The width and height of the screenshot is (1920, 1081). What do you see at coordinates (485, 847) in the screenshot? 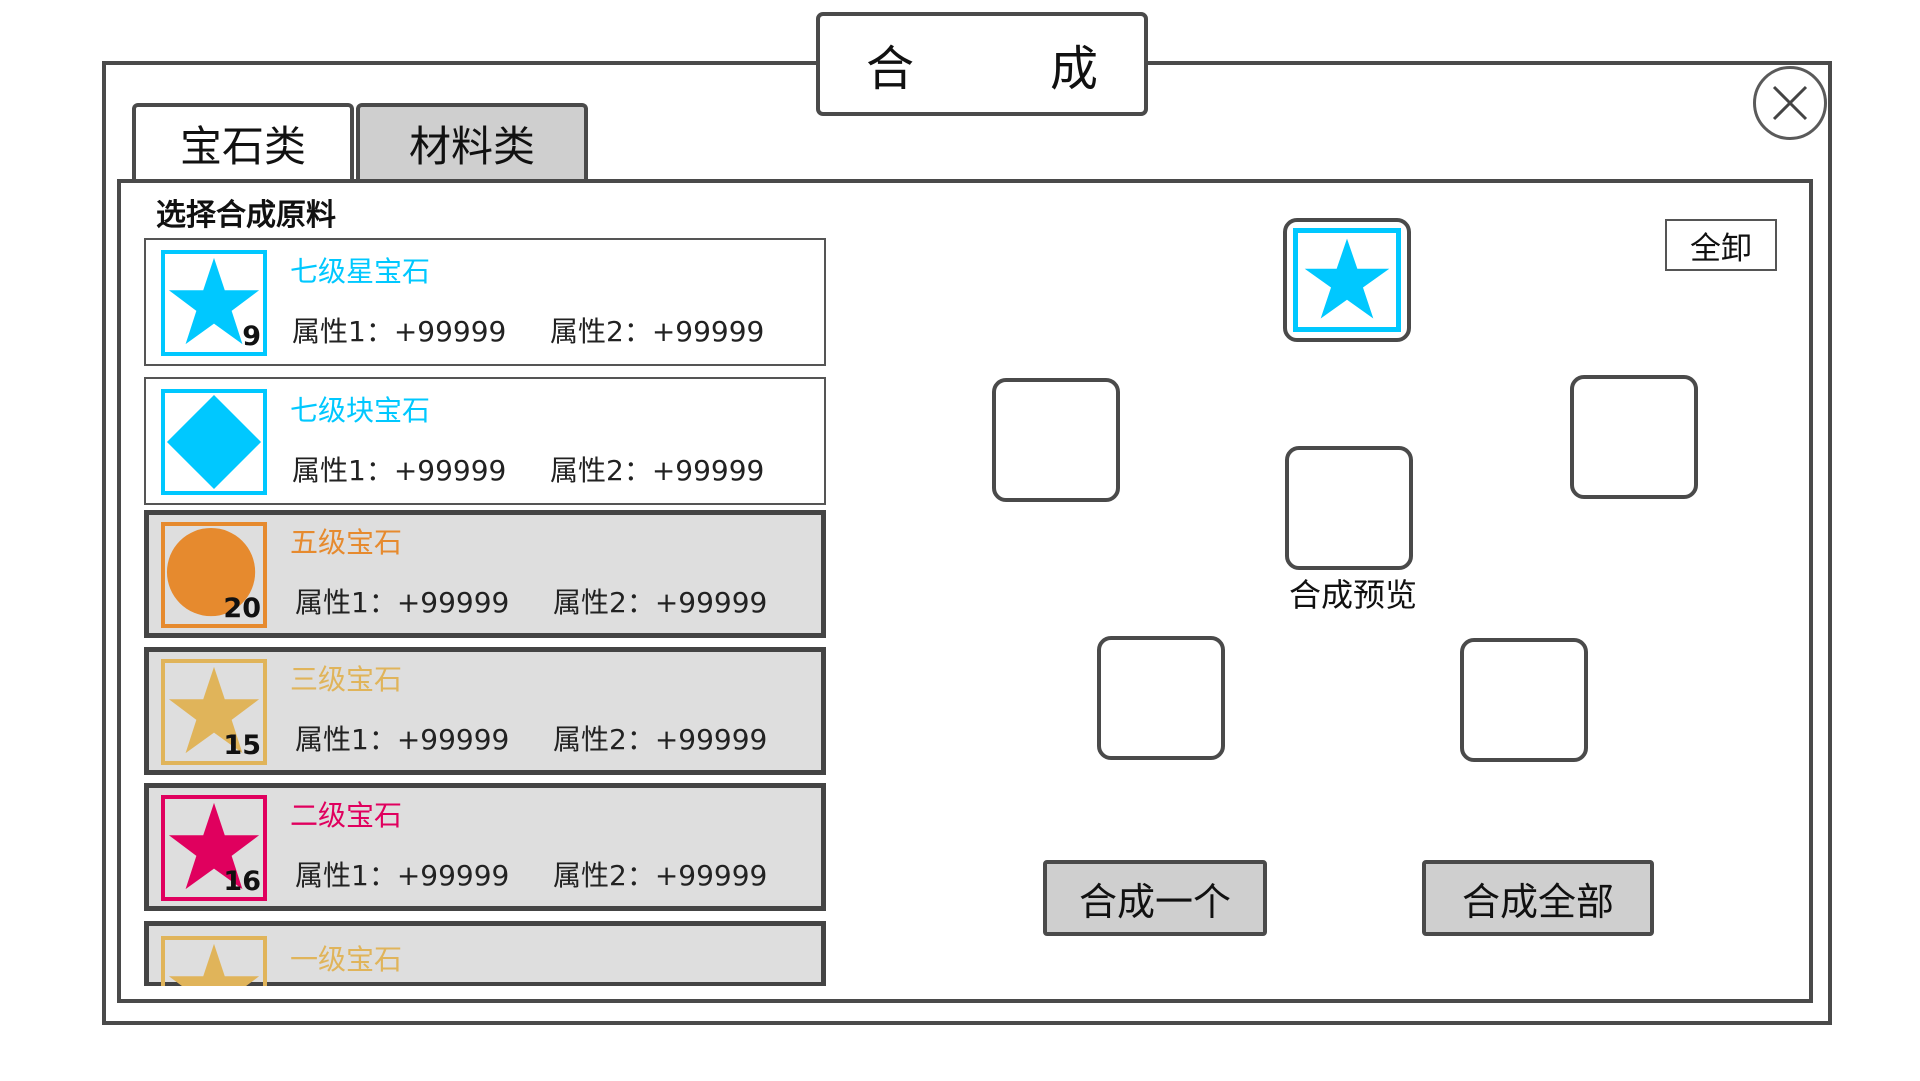
I see `gem-row-second: 16 二级宝石 属性1：+99999 属性2：+99999` at bounding box center [485, 847].